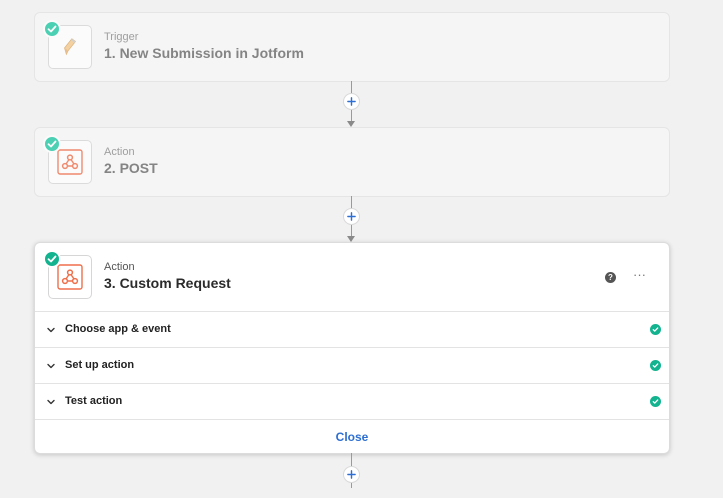 This screenshot has width=723, height=498. I want to click on section-label: Choose app & event, so click(118, 329).